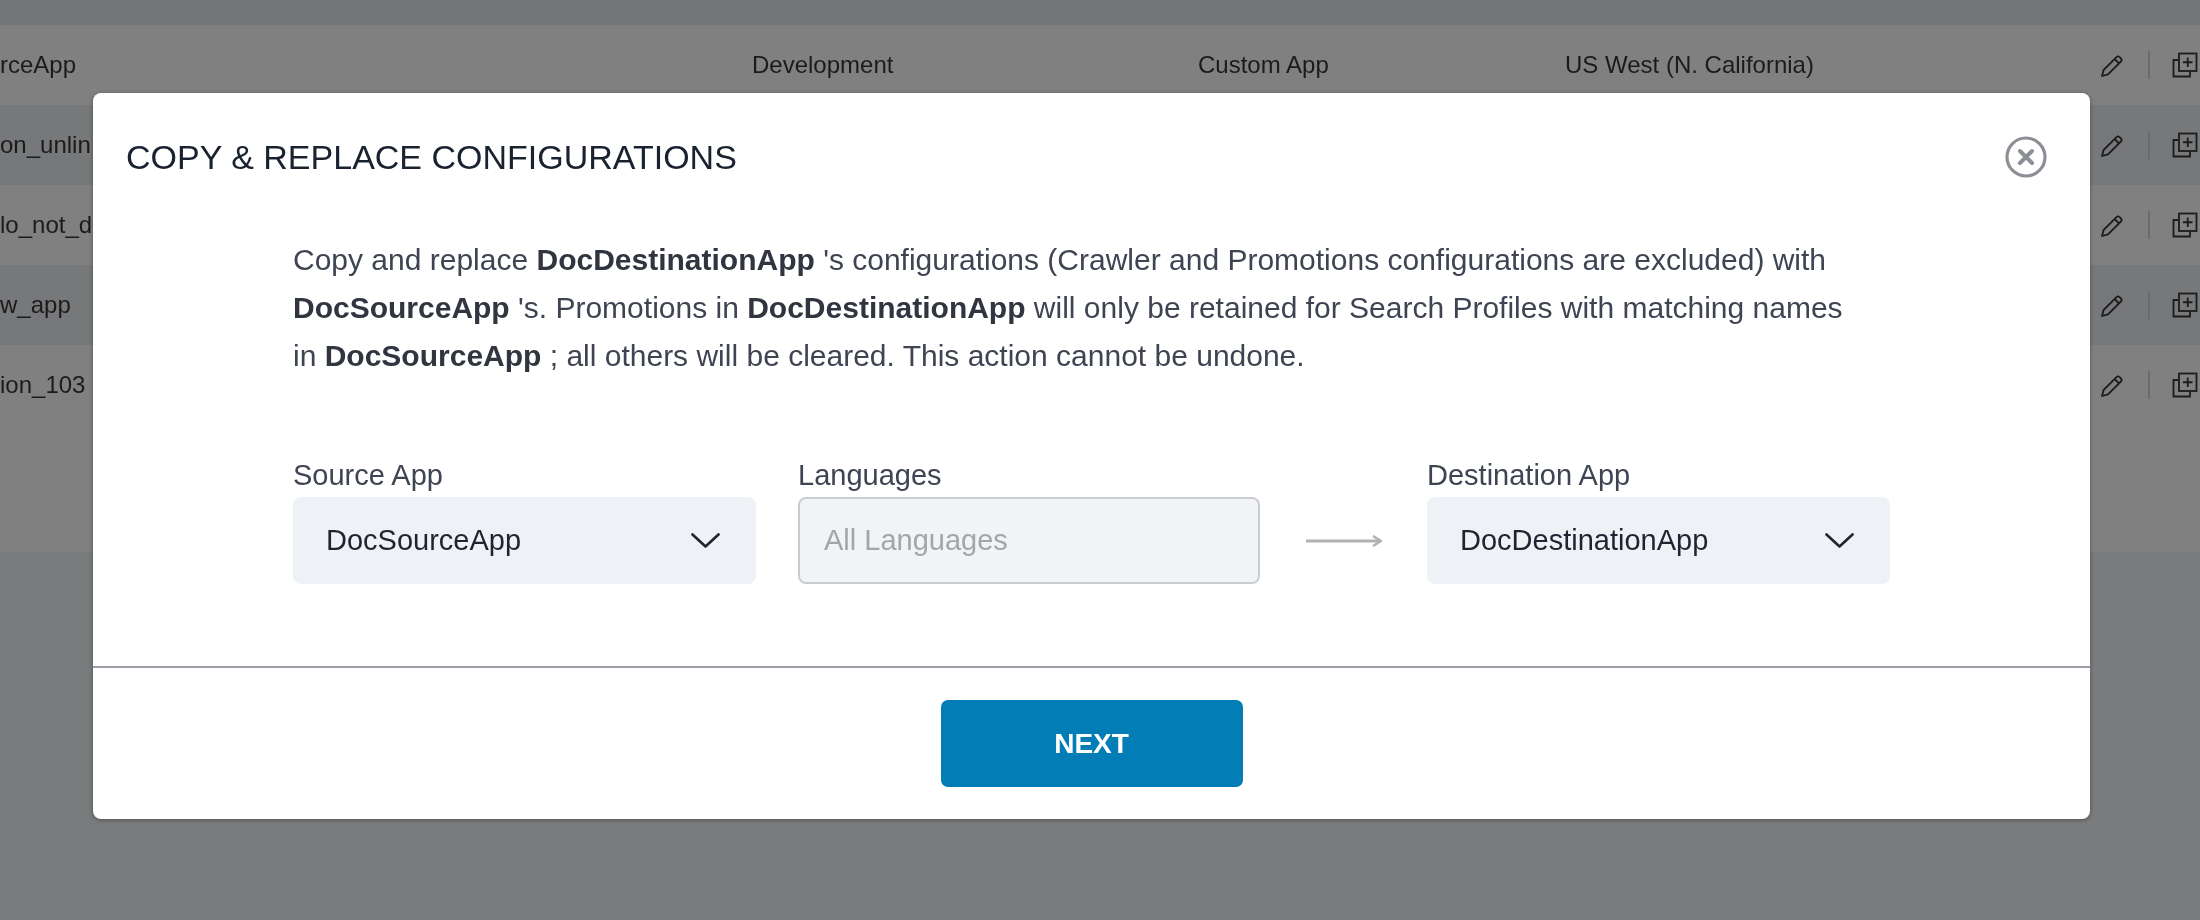 The width and height of the screenshot is (2200, 920). Describe the element at coordinates (1658, 540) in the screenshot. I see `app-dropdown: DocDestinationApp` at that location.